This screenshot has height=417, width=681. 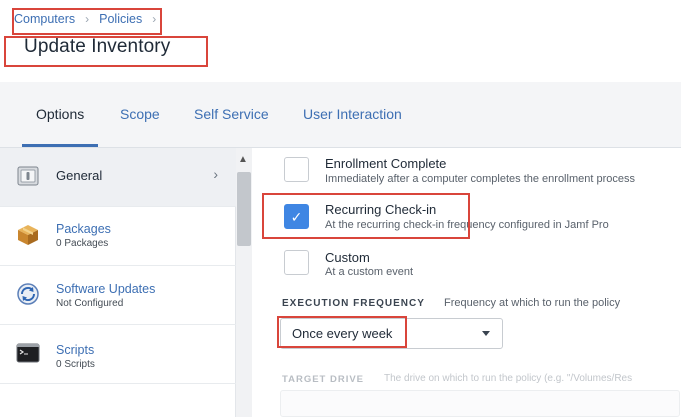 What do you see at coordinates (75, 350) in the screenshot?
I see `sidebar-item-label: Scripts` at bounding box center [75, 350].